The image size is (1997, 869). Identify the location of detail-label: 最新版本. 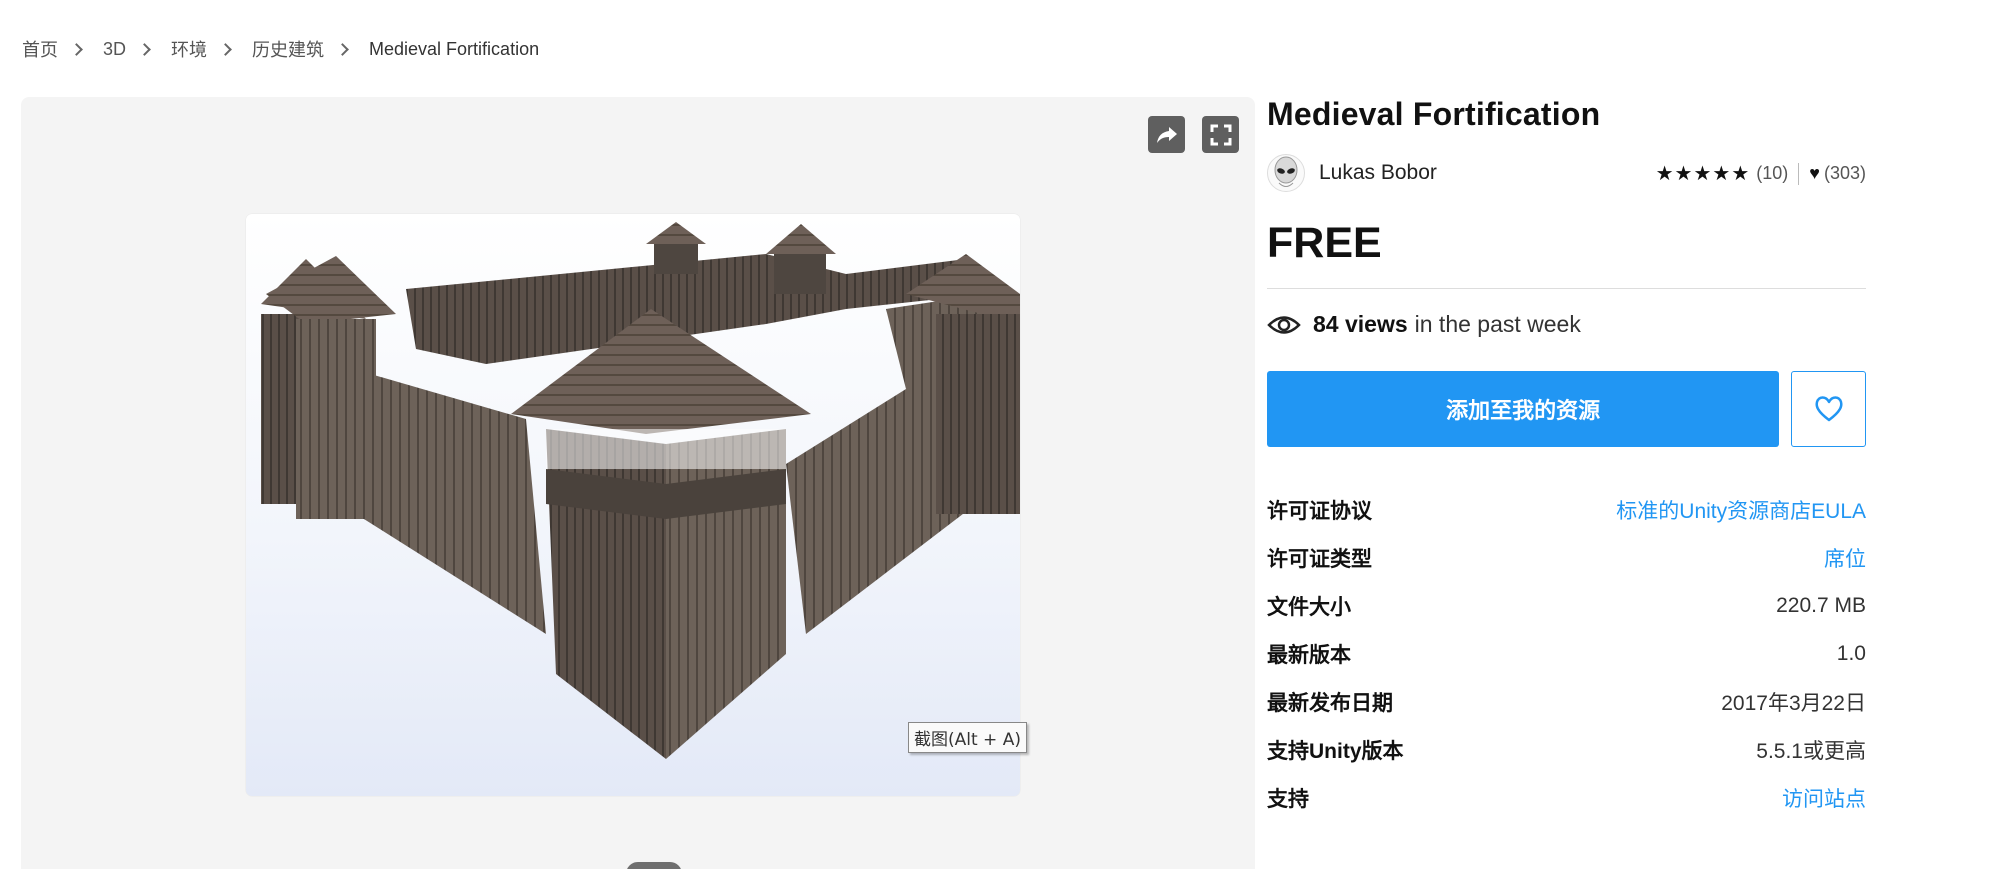
(1309, 655).